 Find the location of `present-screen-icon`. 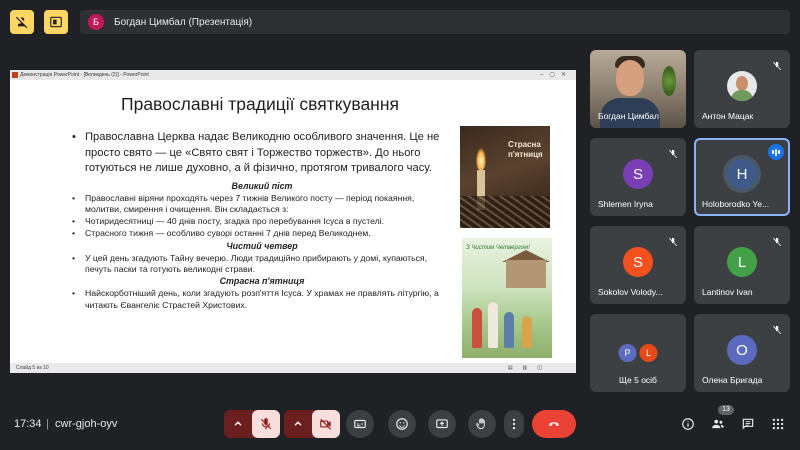

present-screen-icon is located at coordinates (442, 424).